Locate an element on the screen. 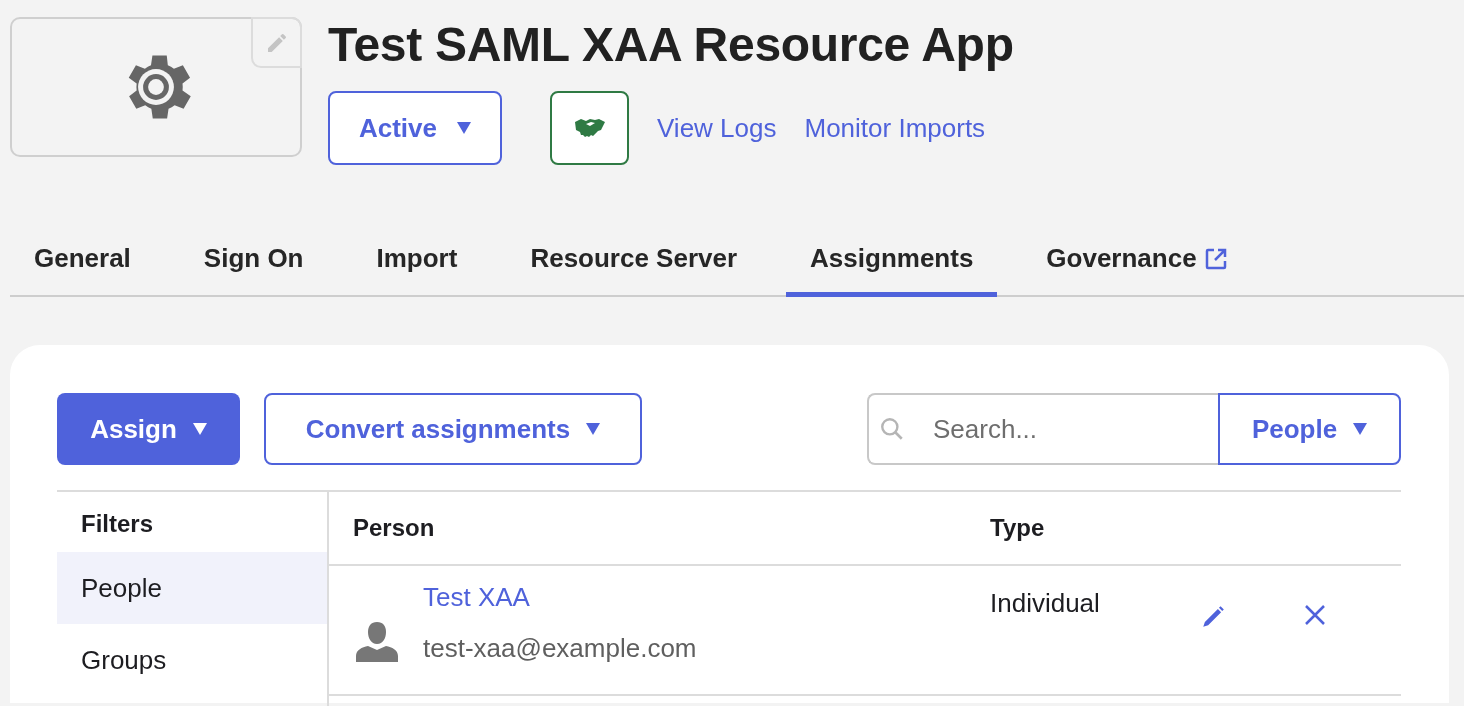  column-header: Type is located at coordinates (1017, 528).